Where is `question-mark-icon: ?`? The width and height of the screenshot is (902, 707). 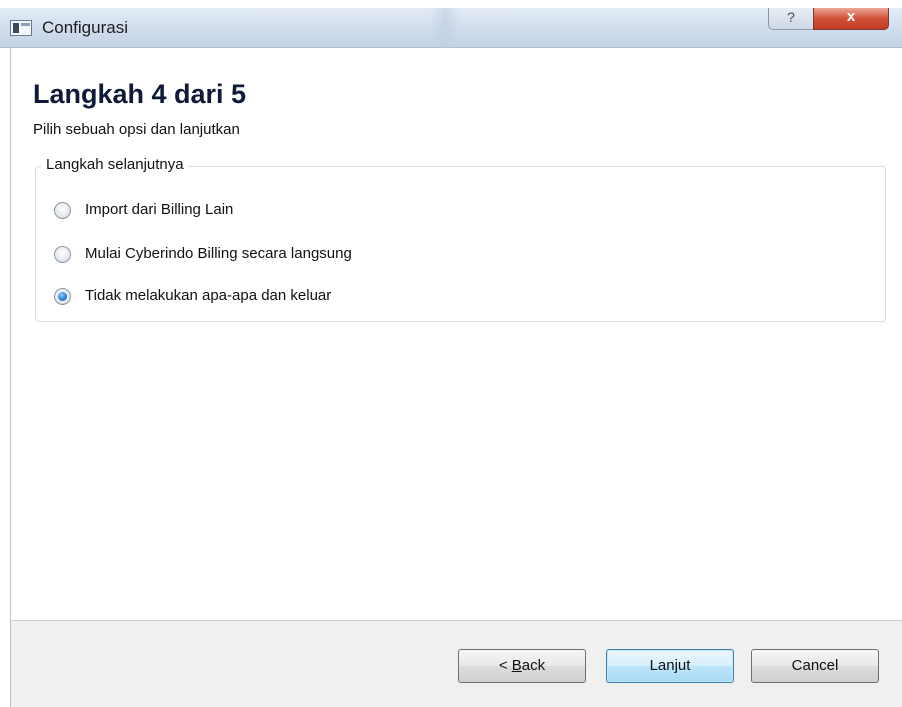
question-mark-icon: ? is located at coordinates (791, 17).